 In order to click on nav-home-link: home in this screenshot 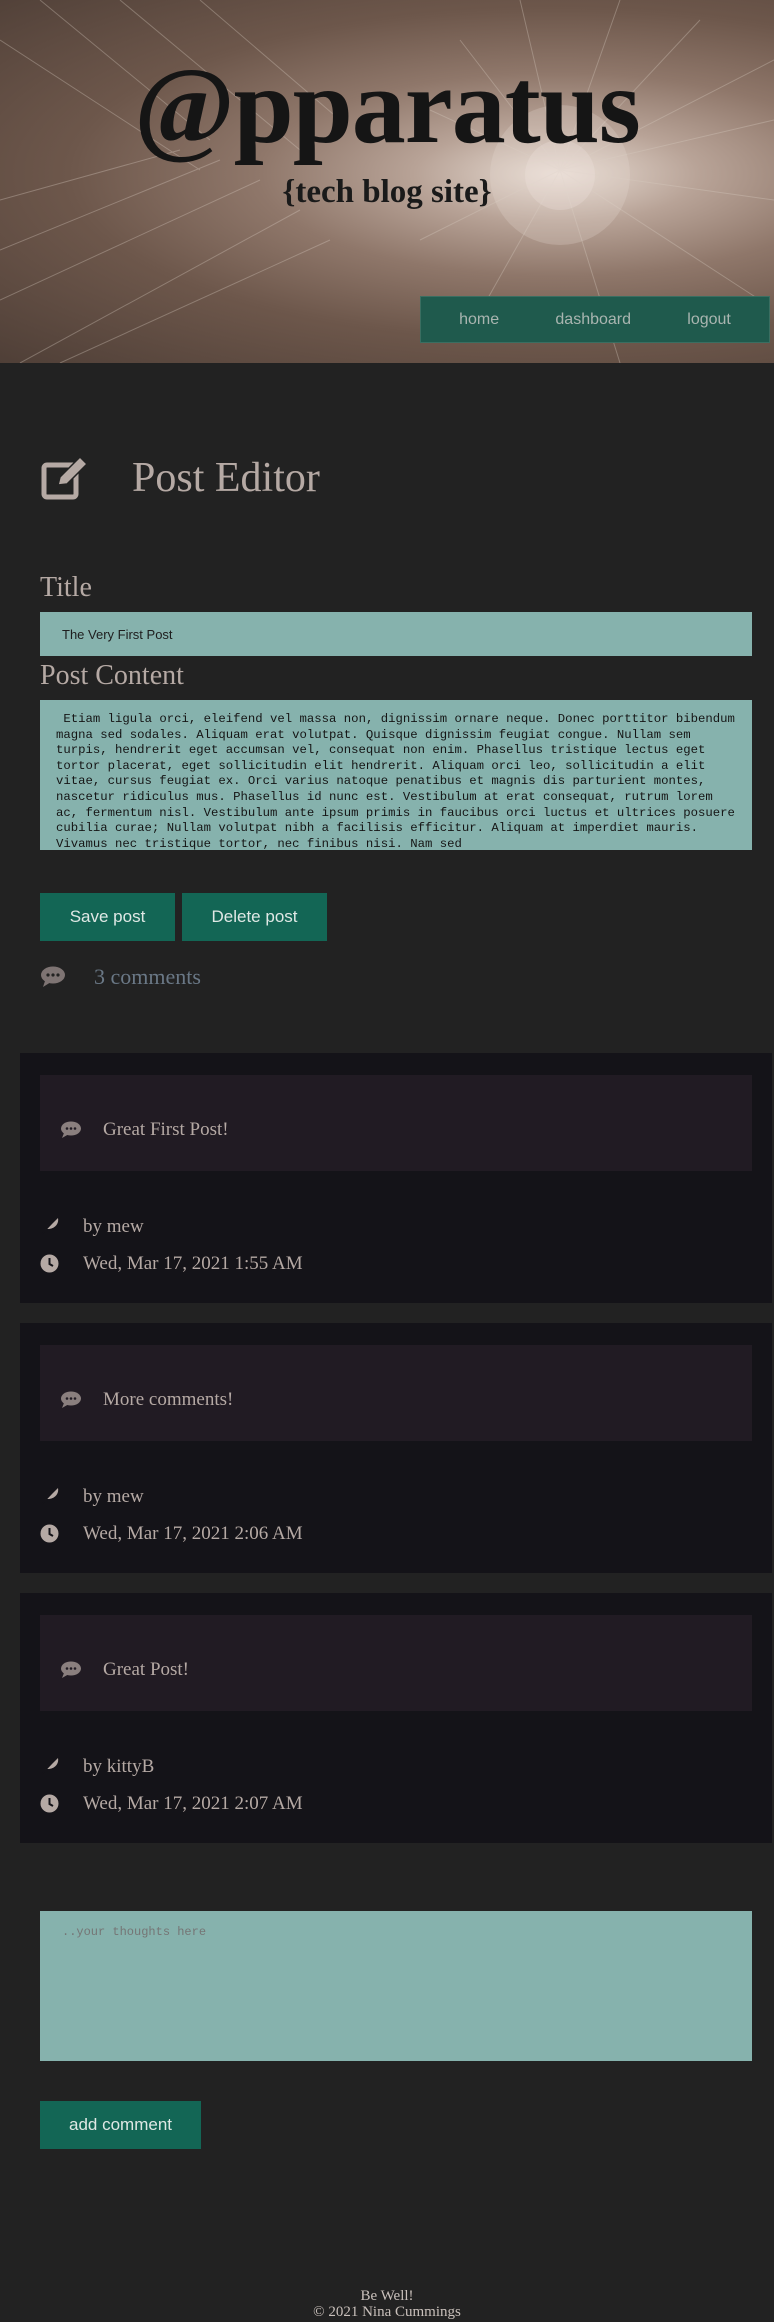, I will do `click(479, 320)`.